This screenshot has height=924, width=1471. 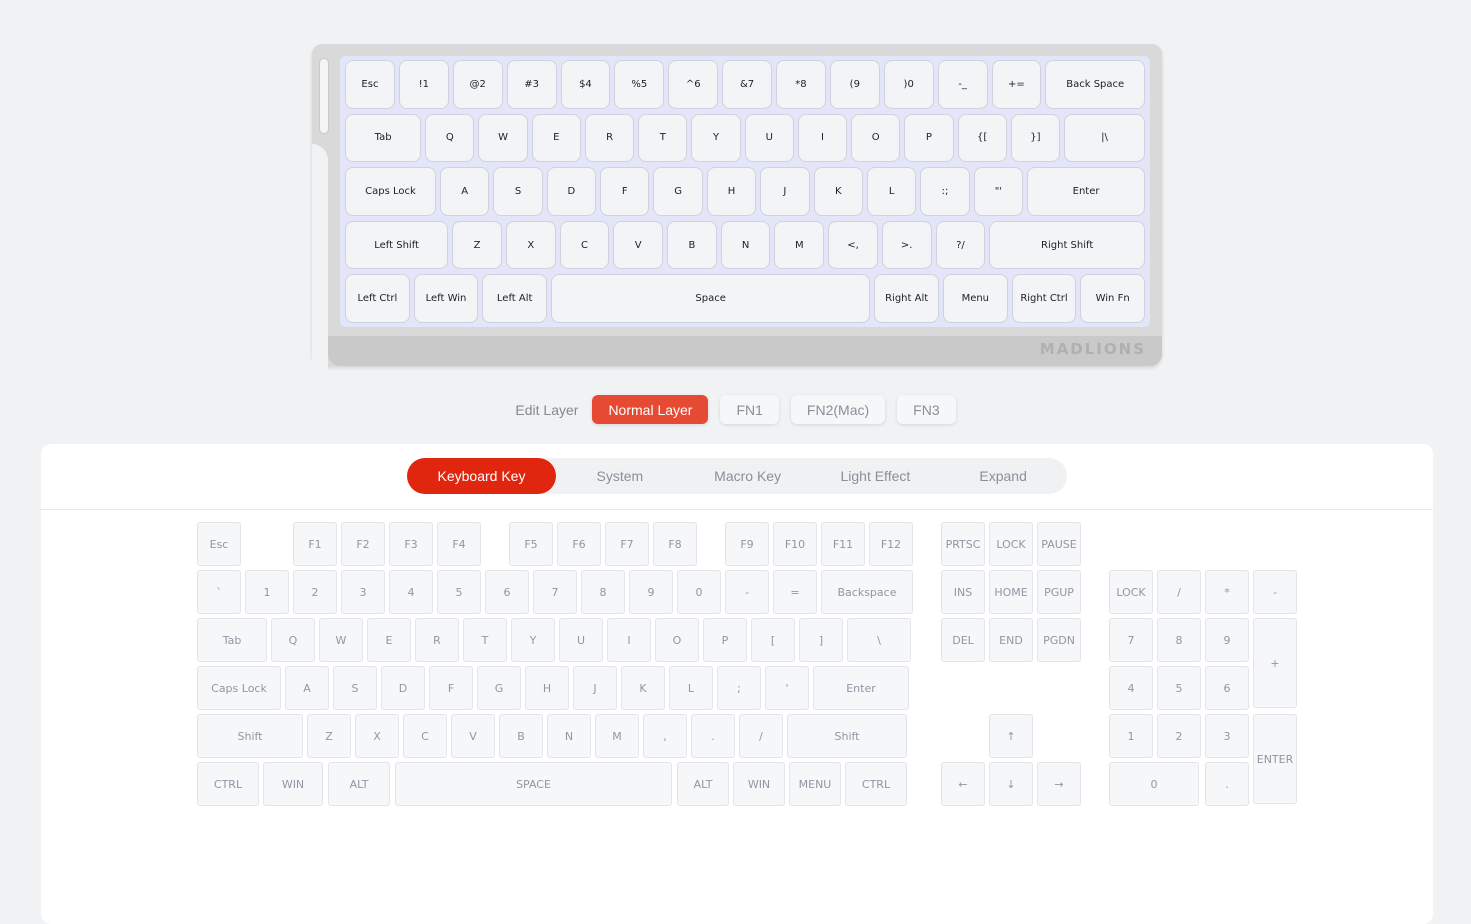 What do you see at coordinates (1059, 544) in the screenshot?
I see `picker-key-pause: PAUSE` at bounding box center [1059, 544].